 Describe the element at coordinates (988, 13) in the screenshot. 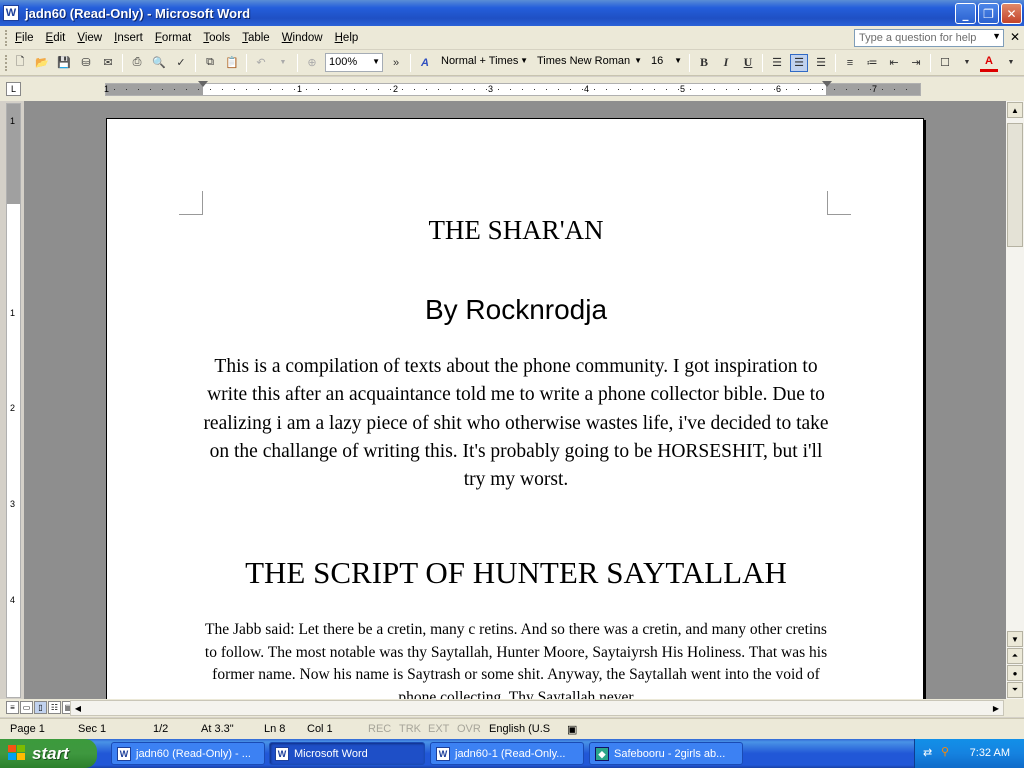

I see `restore-button: ❐` at that location.